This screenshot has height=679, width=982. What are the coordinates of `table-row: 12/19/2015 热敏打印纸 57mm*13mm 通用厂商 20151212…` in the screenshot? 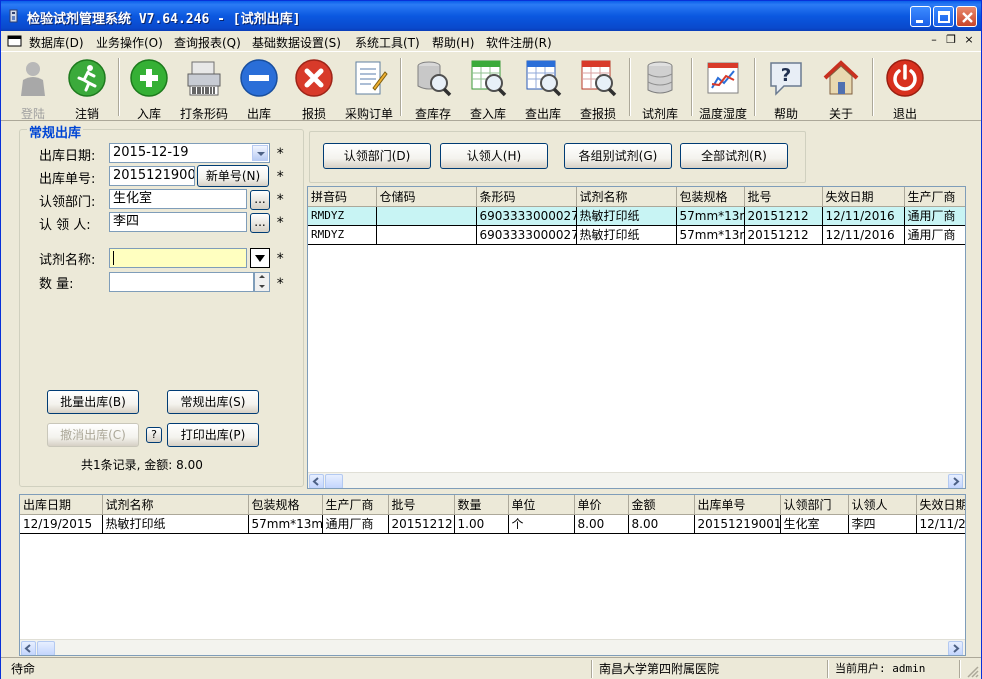 It's located at (492, 524).